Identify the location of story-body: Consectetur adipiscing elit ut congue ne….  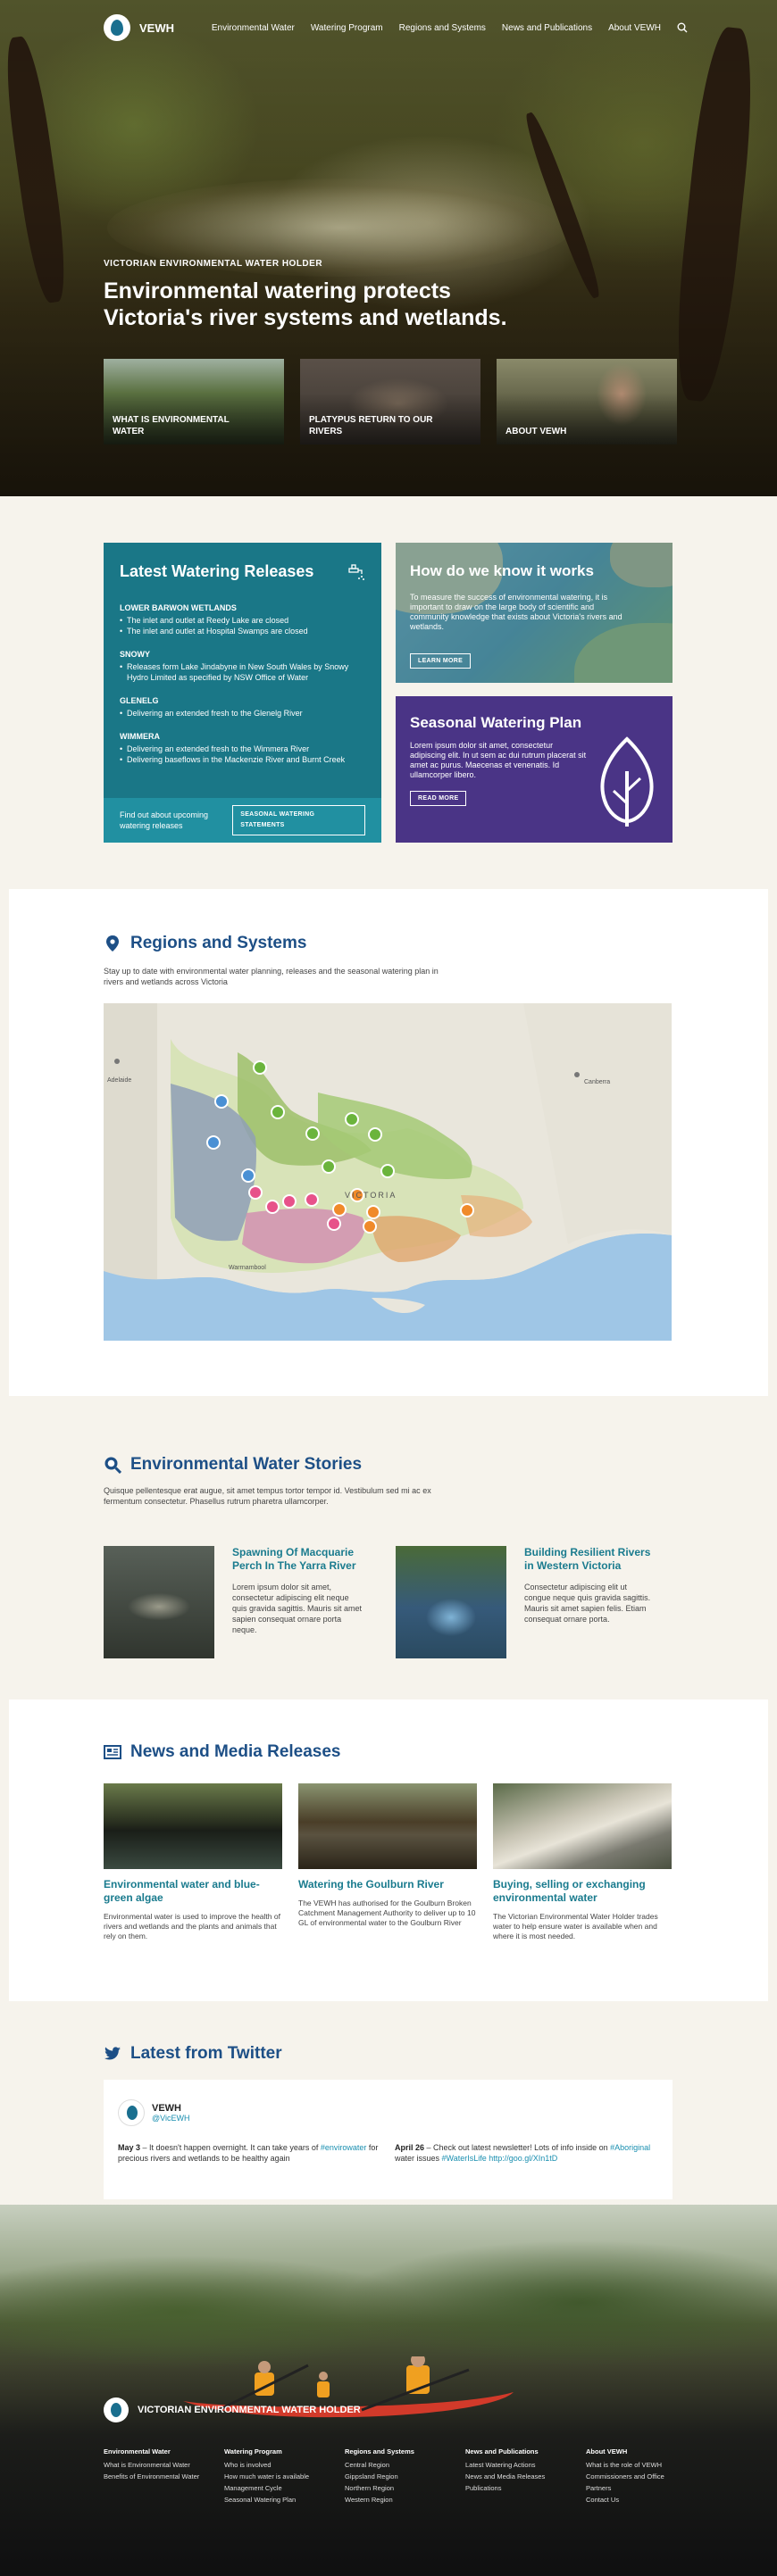
(587, 1604).